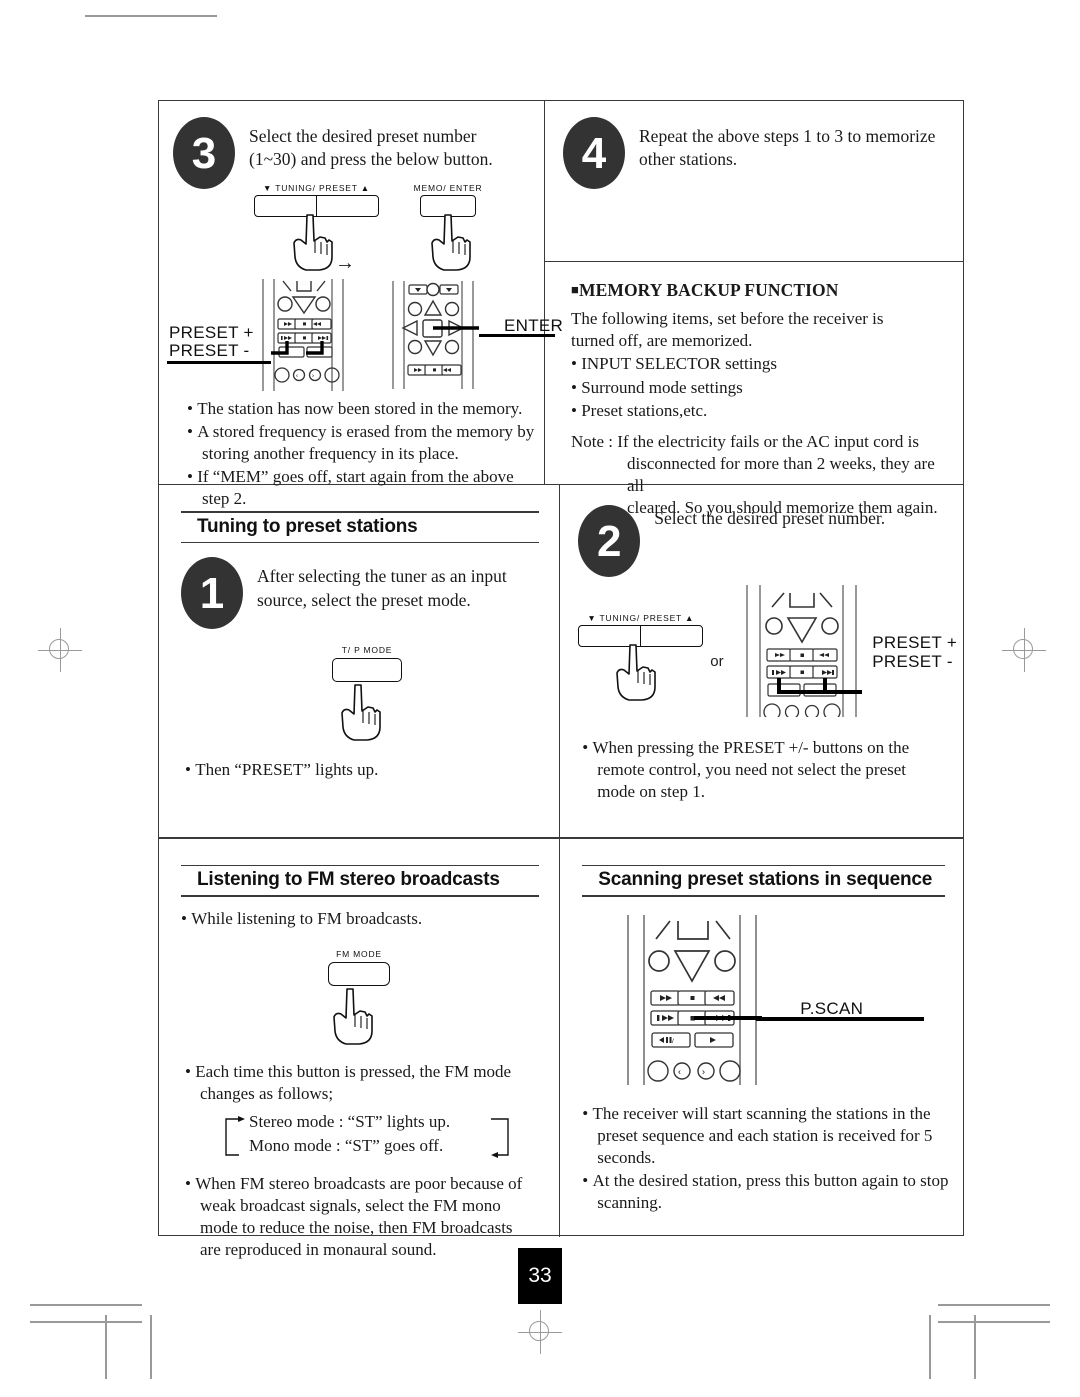 This screenshot has width=1080, height=1397. I want to click on step-2-instruction: Select the desired preset number., so click(770, 518).